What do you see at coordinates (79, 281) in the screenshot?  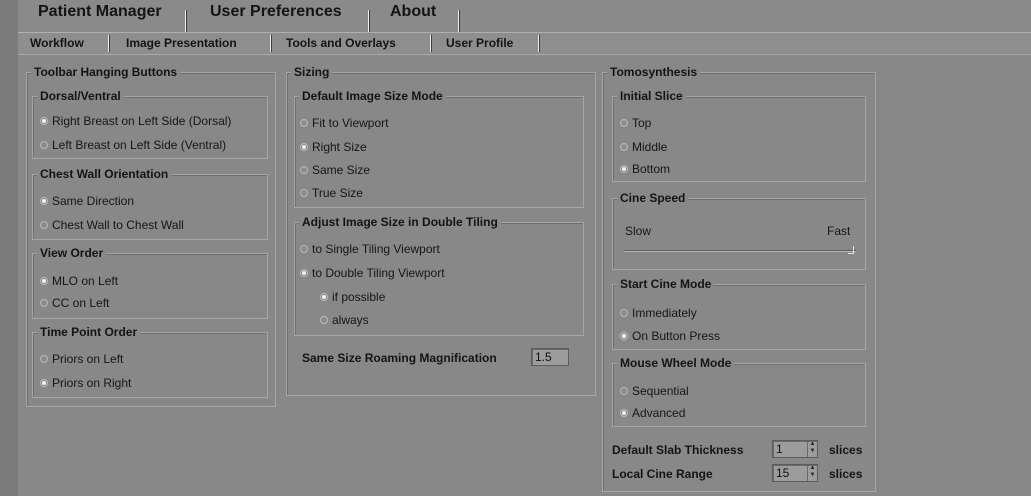 I see `radio-mlo-on-left: MLO on Left` at bounding box center [79, 281].